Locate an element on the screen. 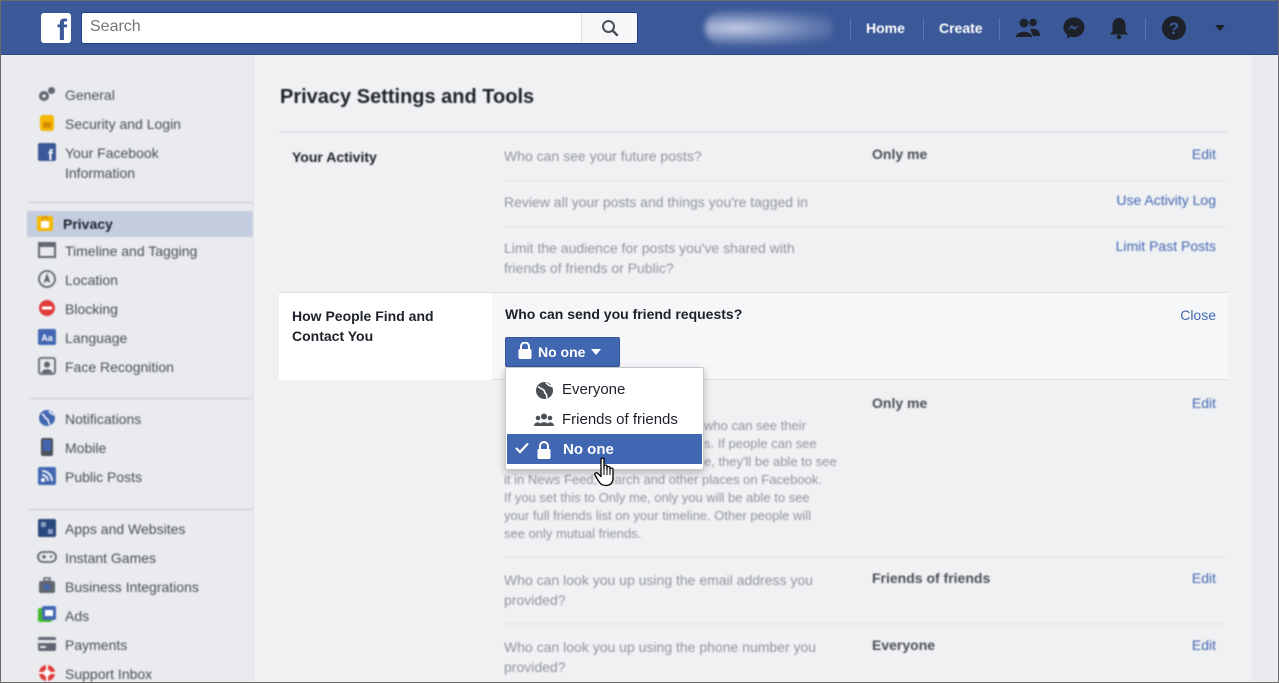 The height and width of the screenshot is (683, 1279). svg-text: Aa is located at coordinates (47, 338).